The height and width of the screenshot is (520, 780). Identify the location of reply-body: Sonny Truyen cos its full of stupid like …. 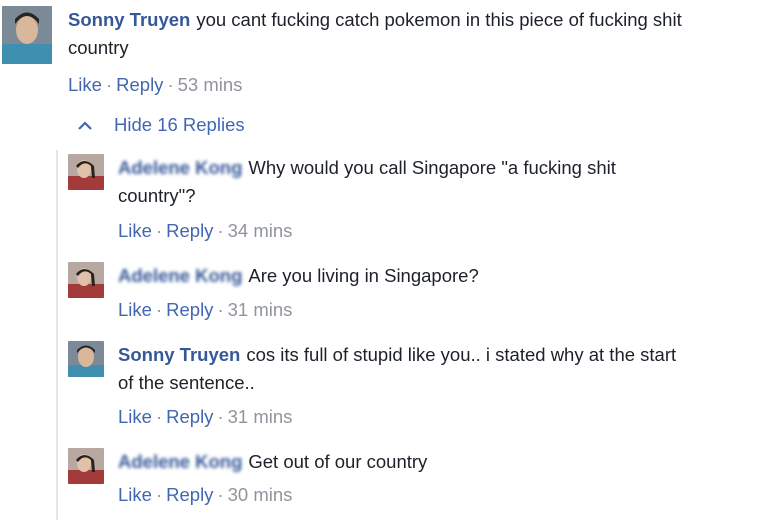
(445, 369).